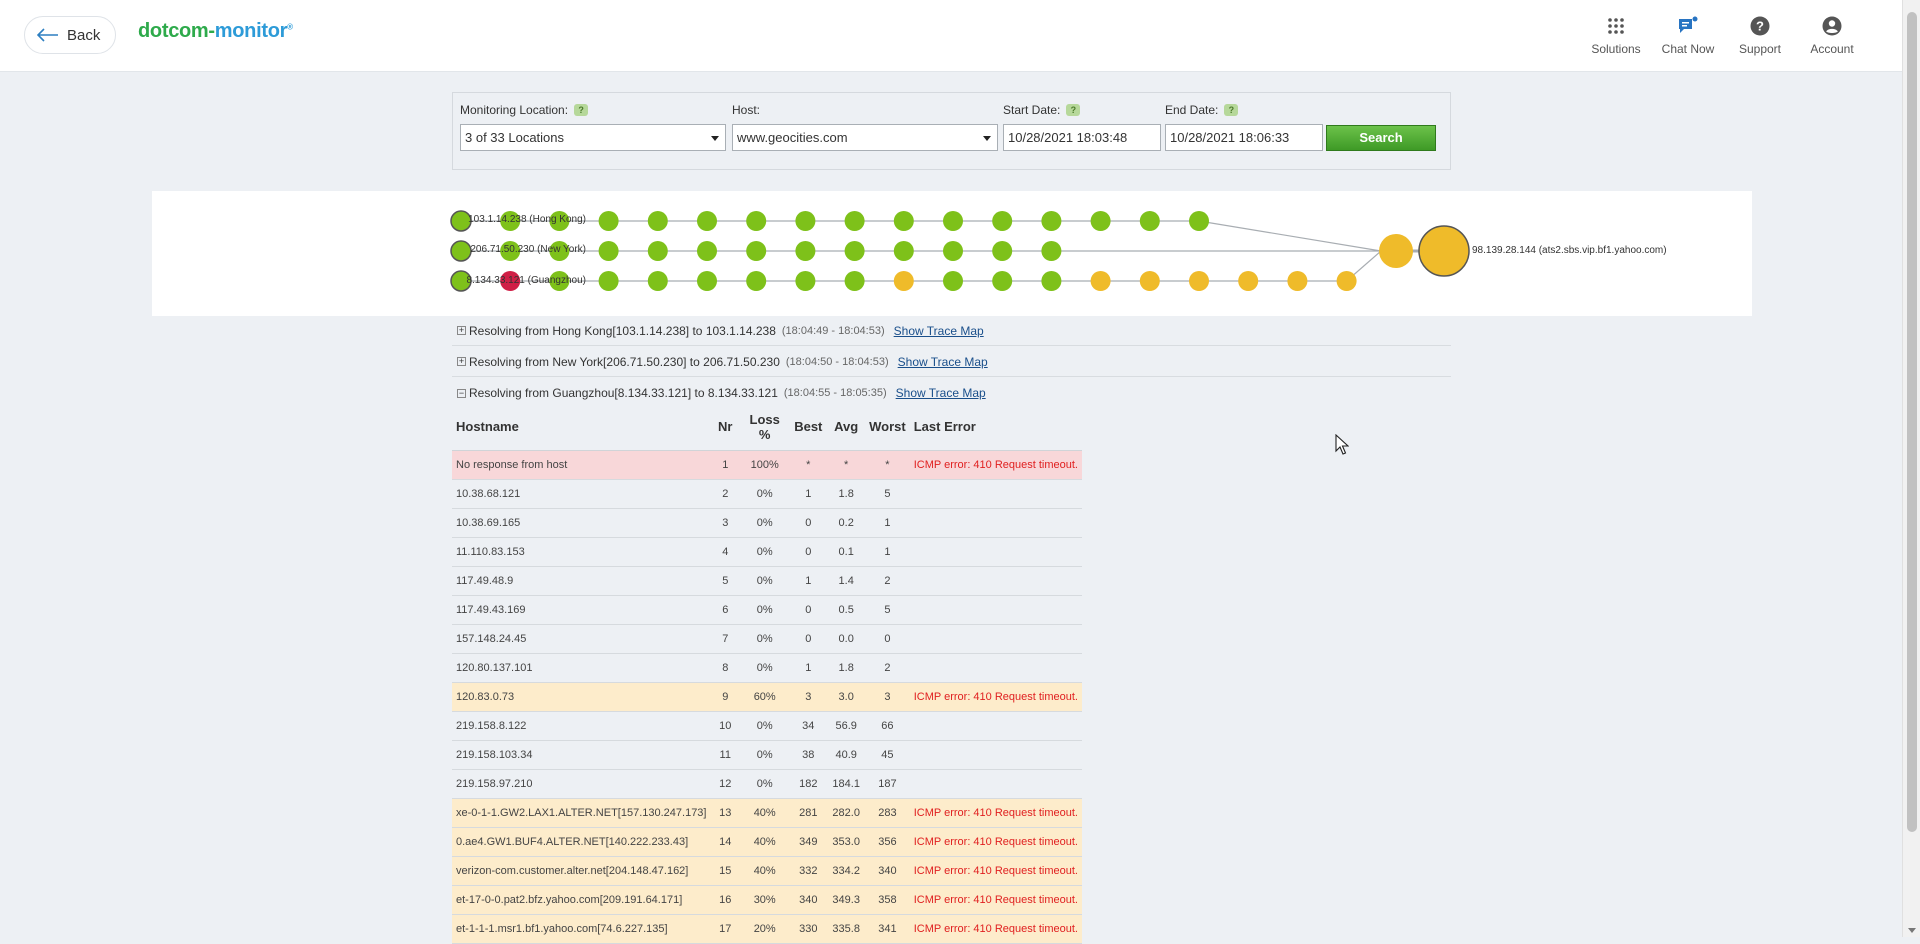 The height and width of the screenshot is (944, 1920). I want to click on host-select: www.geocities.com, so click(865, 137).